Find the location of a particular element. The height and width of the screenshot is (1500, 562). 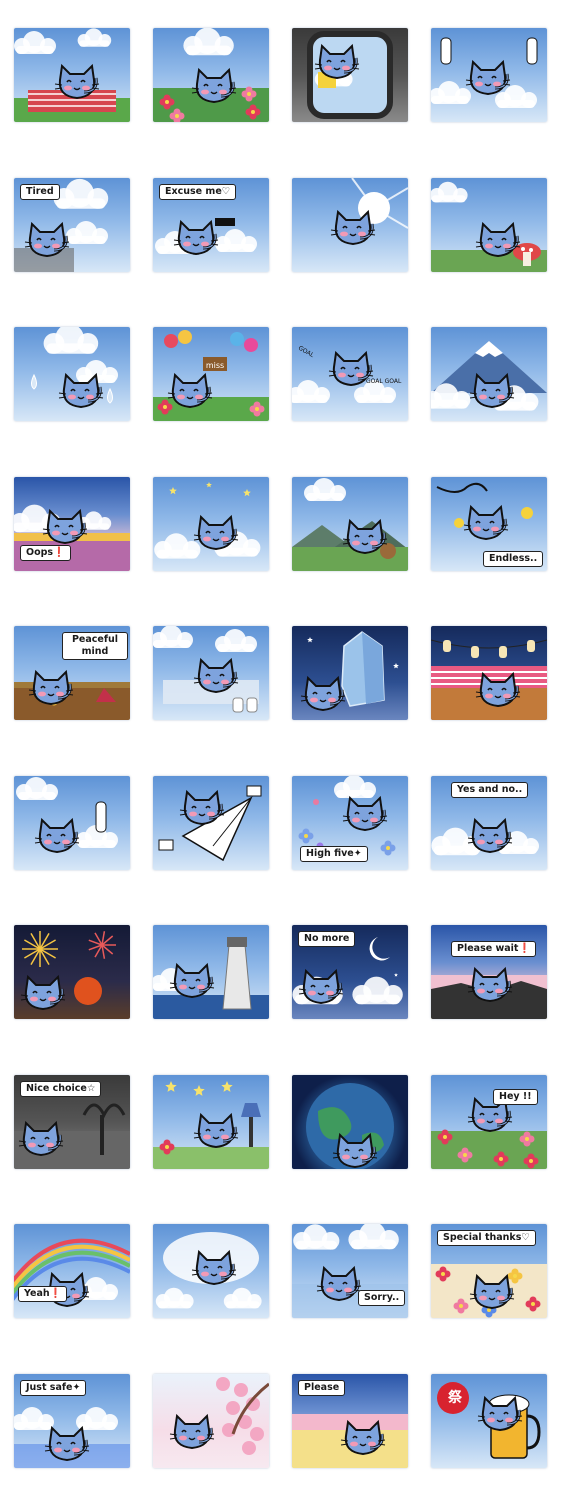

sticker-oops: Oops❗ is located at coordinates (72, 524).